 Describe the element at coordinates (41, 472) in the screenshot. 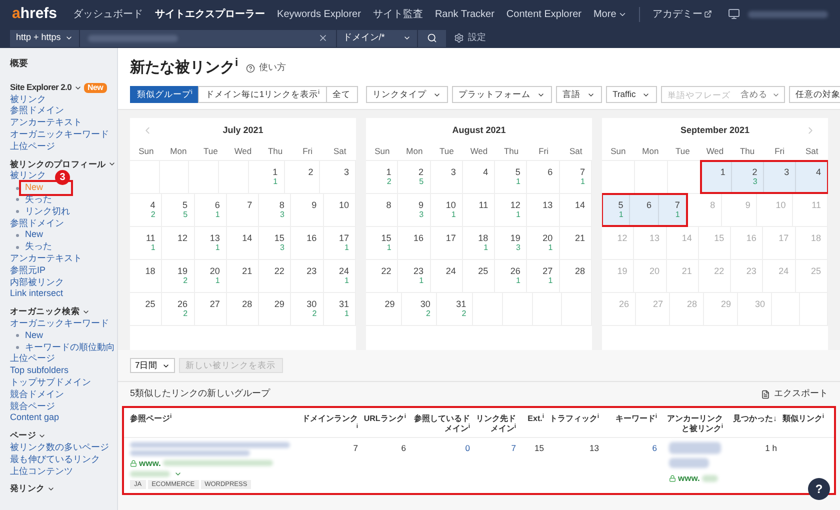

I see `sidebar-link: 上位コンテンツ` at that location.